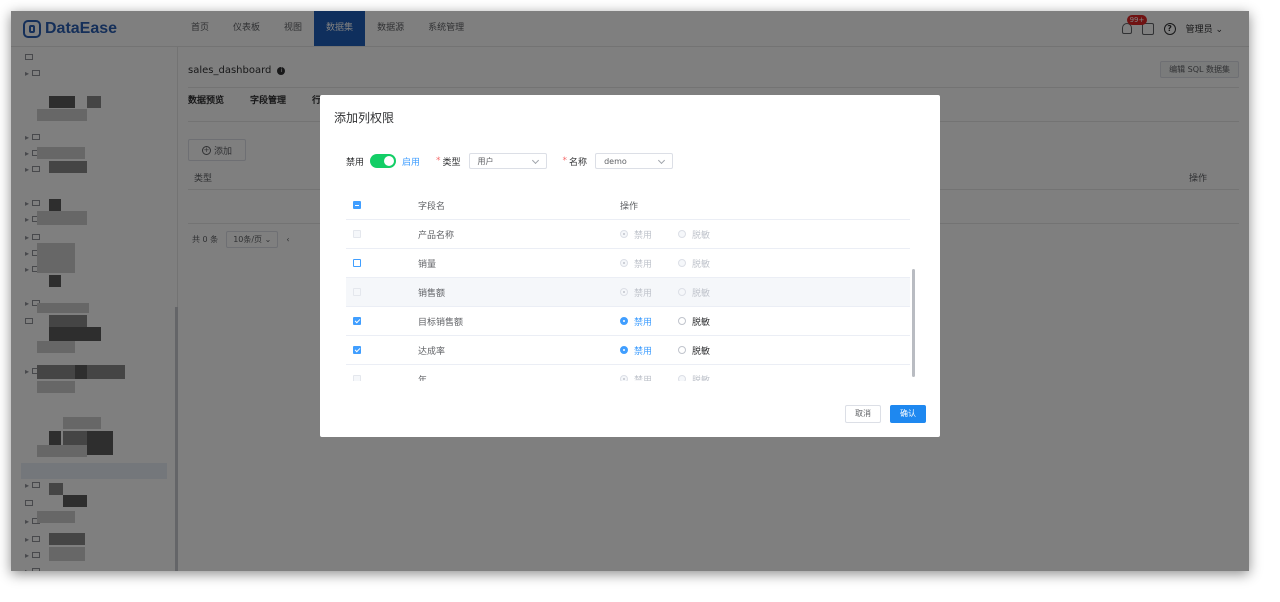 The image size is (1280, 602). I want to click on select-all-checkbox, so click(357, 205).